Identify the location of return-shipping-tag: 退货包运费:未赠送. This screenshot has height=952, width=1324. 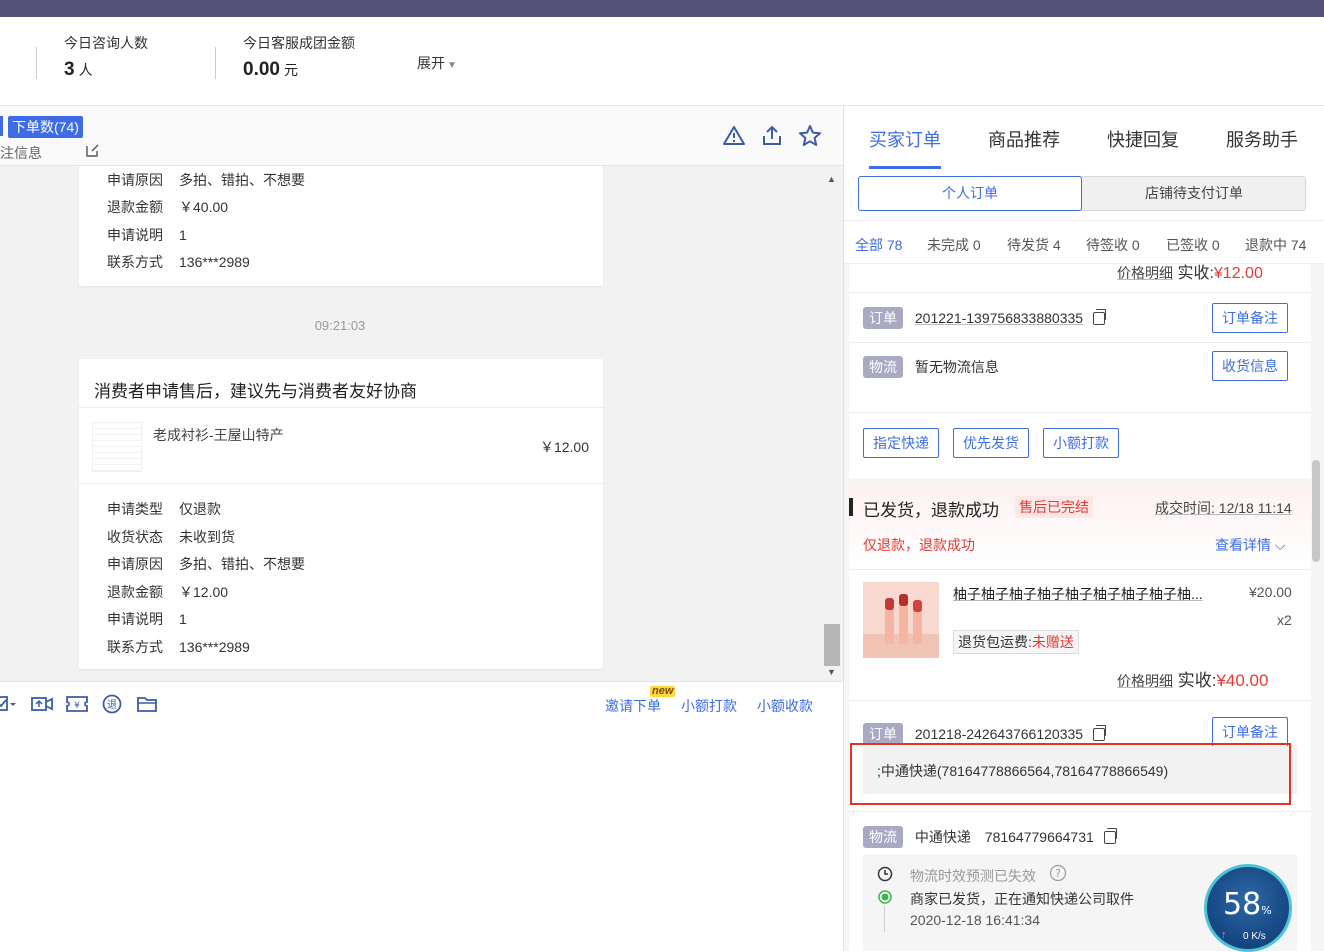
(1016, 642).